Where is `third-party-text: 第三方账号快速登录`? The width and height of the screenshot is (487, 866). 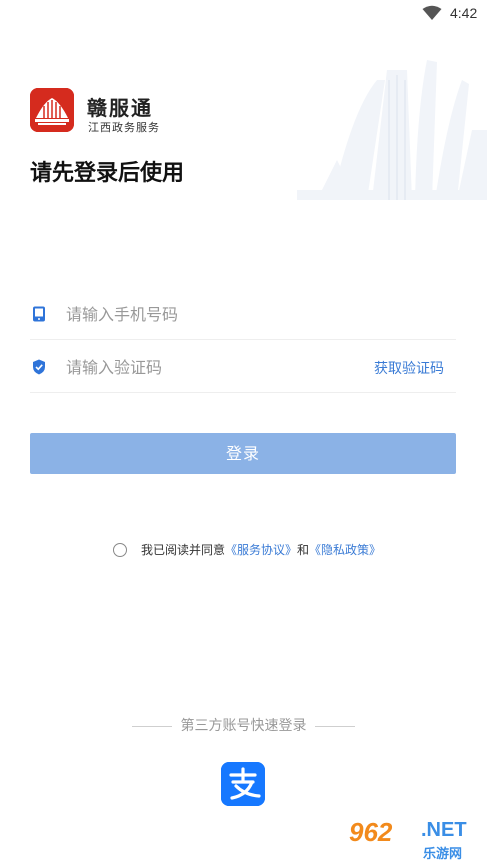 third-party-text: 第三方账号快速登录 is located at coordinates (243, 726).